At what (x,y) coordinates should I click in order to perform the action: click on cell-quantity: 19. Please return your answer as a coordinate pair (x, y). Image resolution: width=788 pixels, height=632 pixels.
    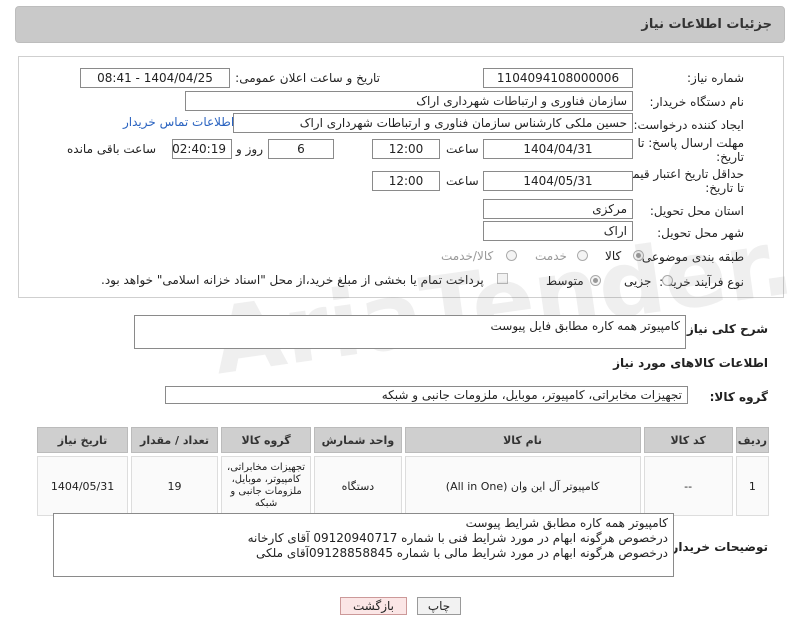
    Looking at the image, I should click on (174, 486).